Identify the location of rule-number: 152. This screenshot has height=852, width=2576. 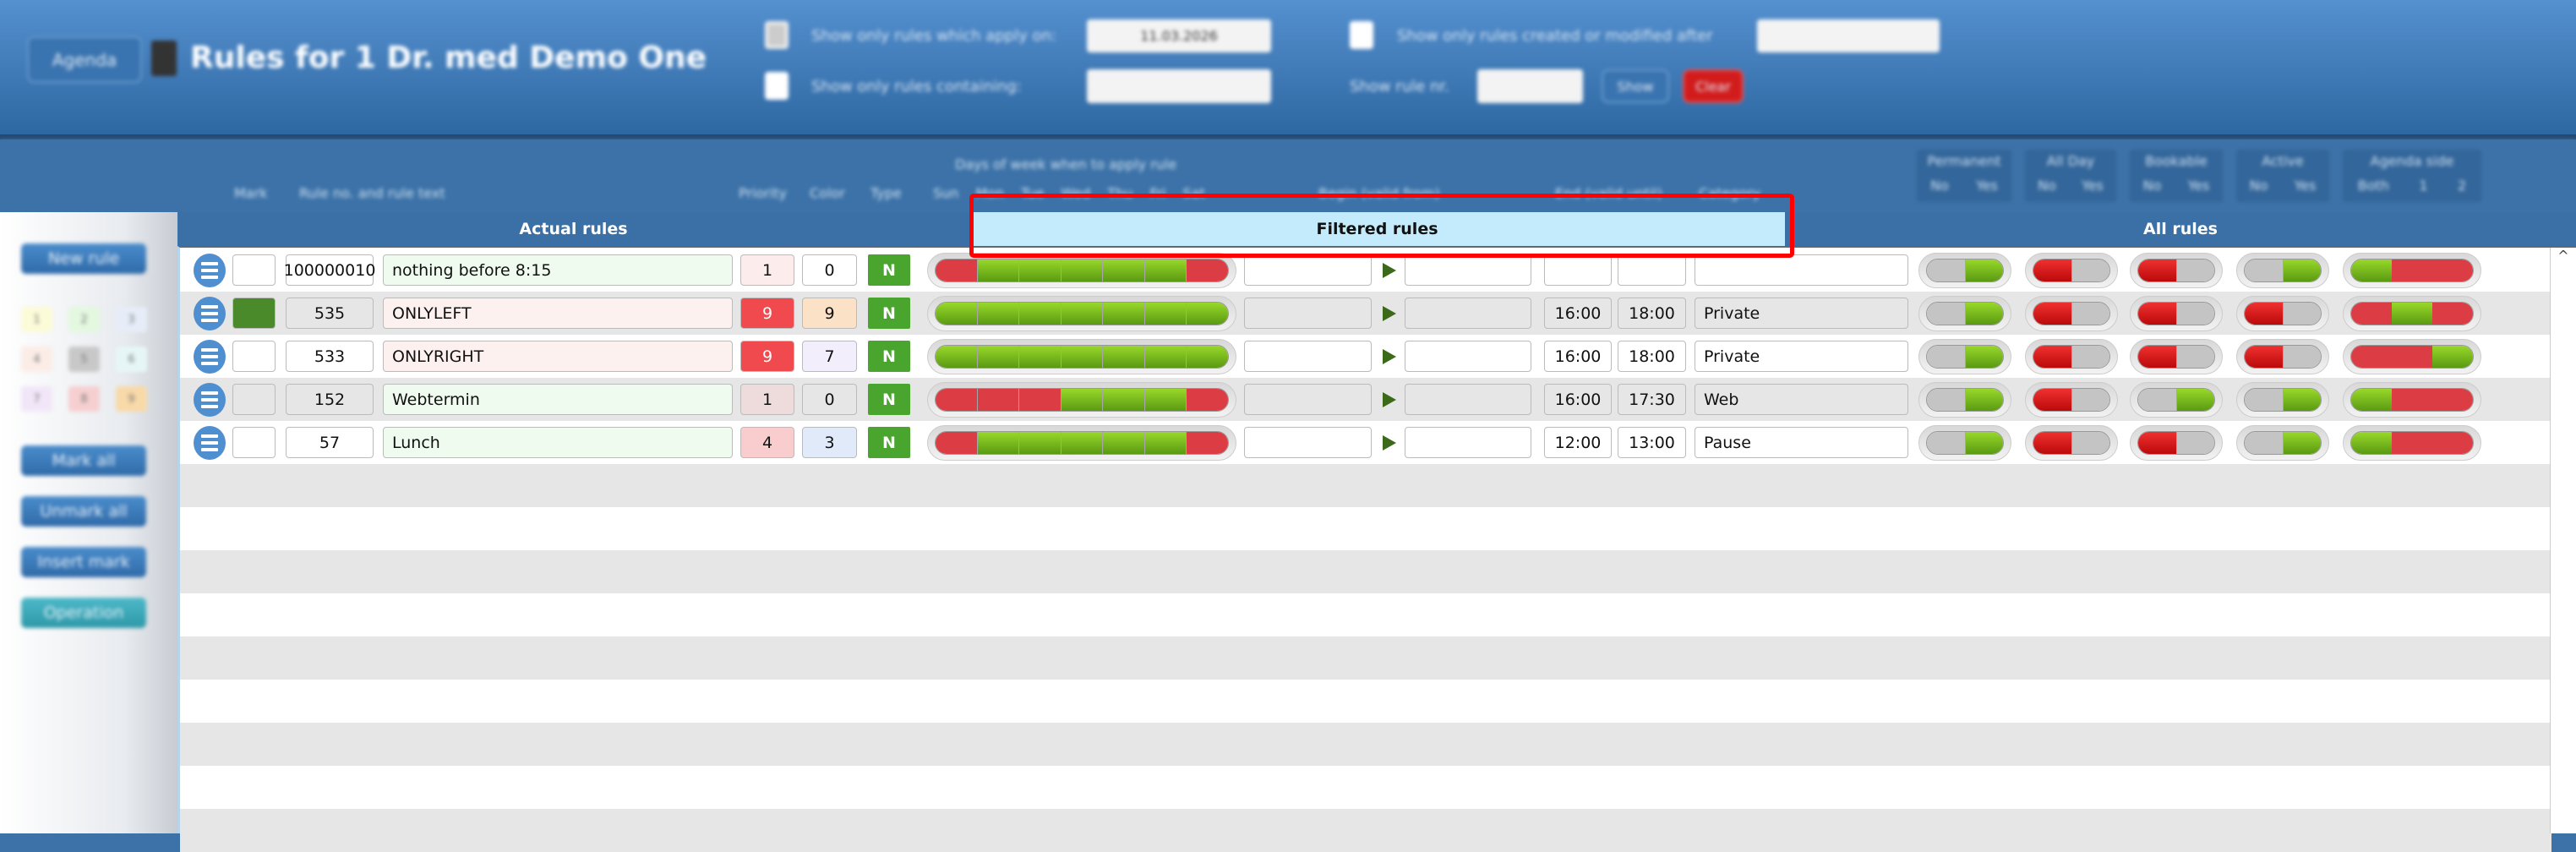
(330, 399).